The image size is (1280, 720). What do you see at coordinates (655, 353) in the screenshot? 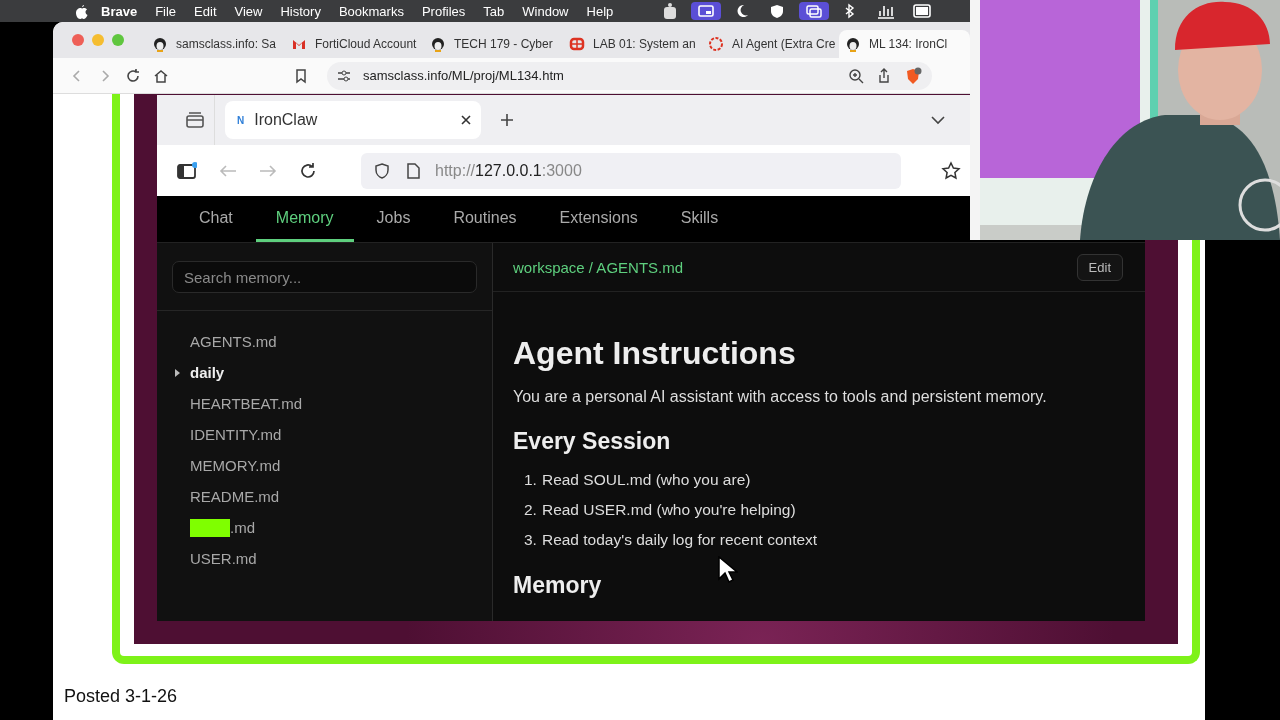
I see `document-title: Agent Instructions` at bounding box center [655, 353].